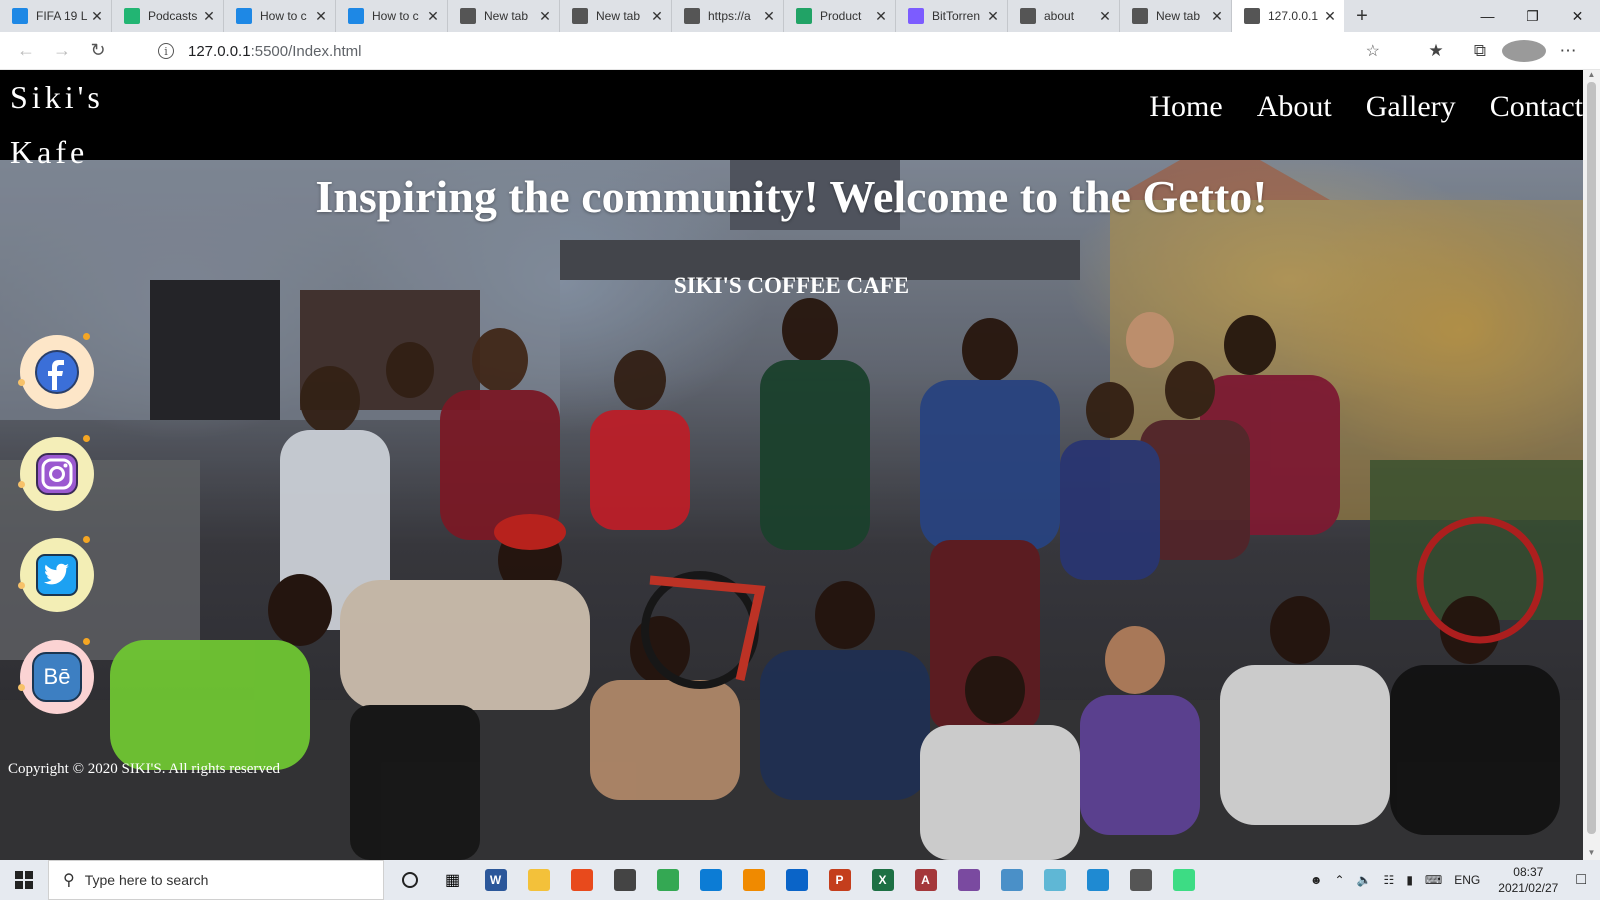  I want to click on browser-tab: Podcasts ✕, so click(168, 16).